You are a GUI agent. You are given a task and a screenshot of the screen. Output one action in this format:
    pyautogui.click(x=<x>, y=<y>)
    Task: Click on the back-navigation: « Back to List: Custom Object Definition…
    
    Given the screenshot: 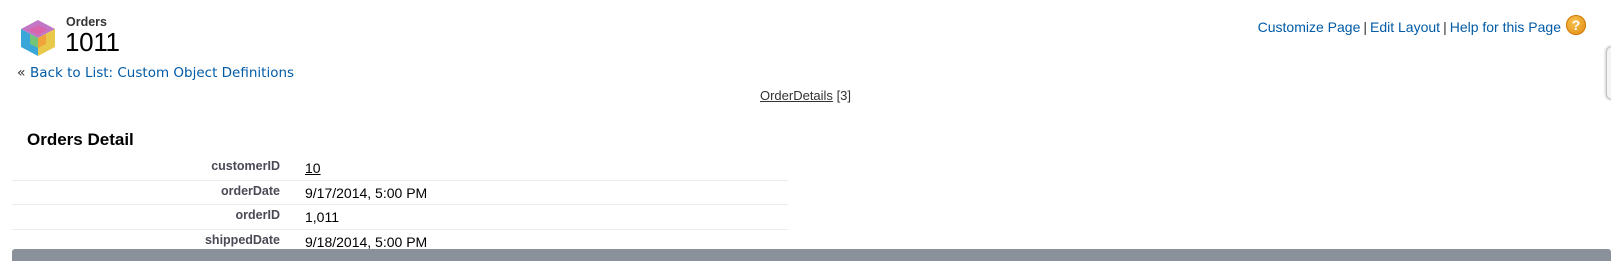 What is the action you would take?
    pyautogui.click(x=155, y=73)
    